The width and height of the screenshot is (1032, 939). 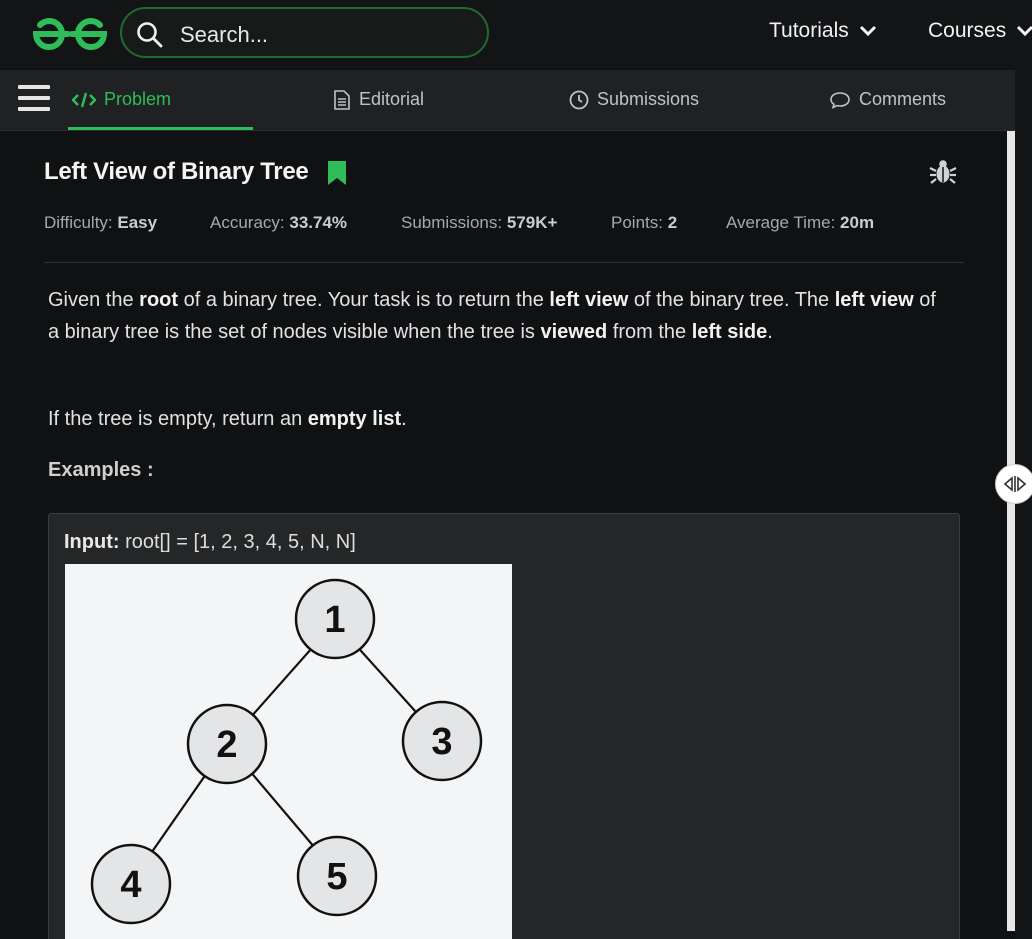 I want to click on tab-problem-label: Problem, so click(x=138, y=99).